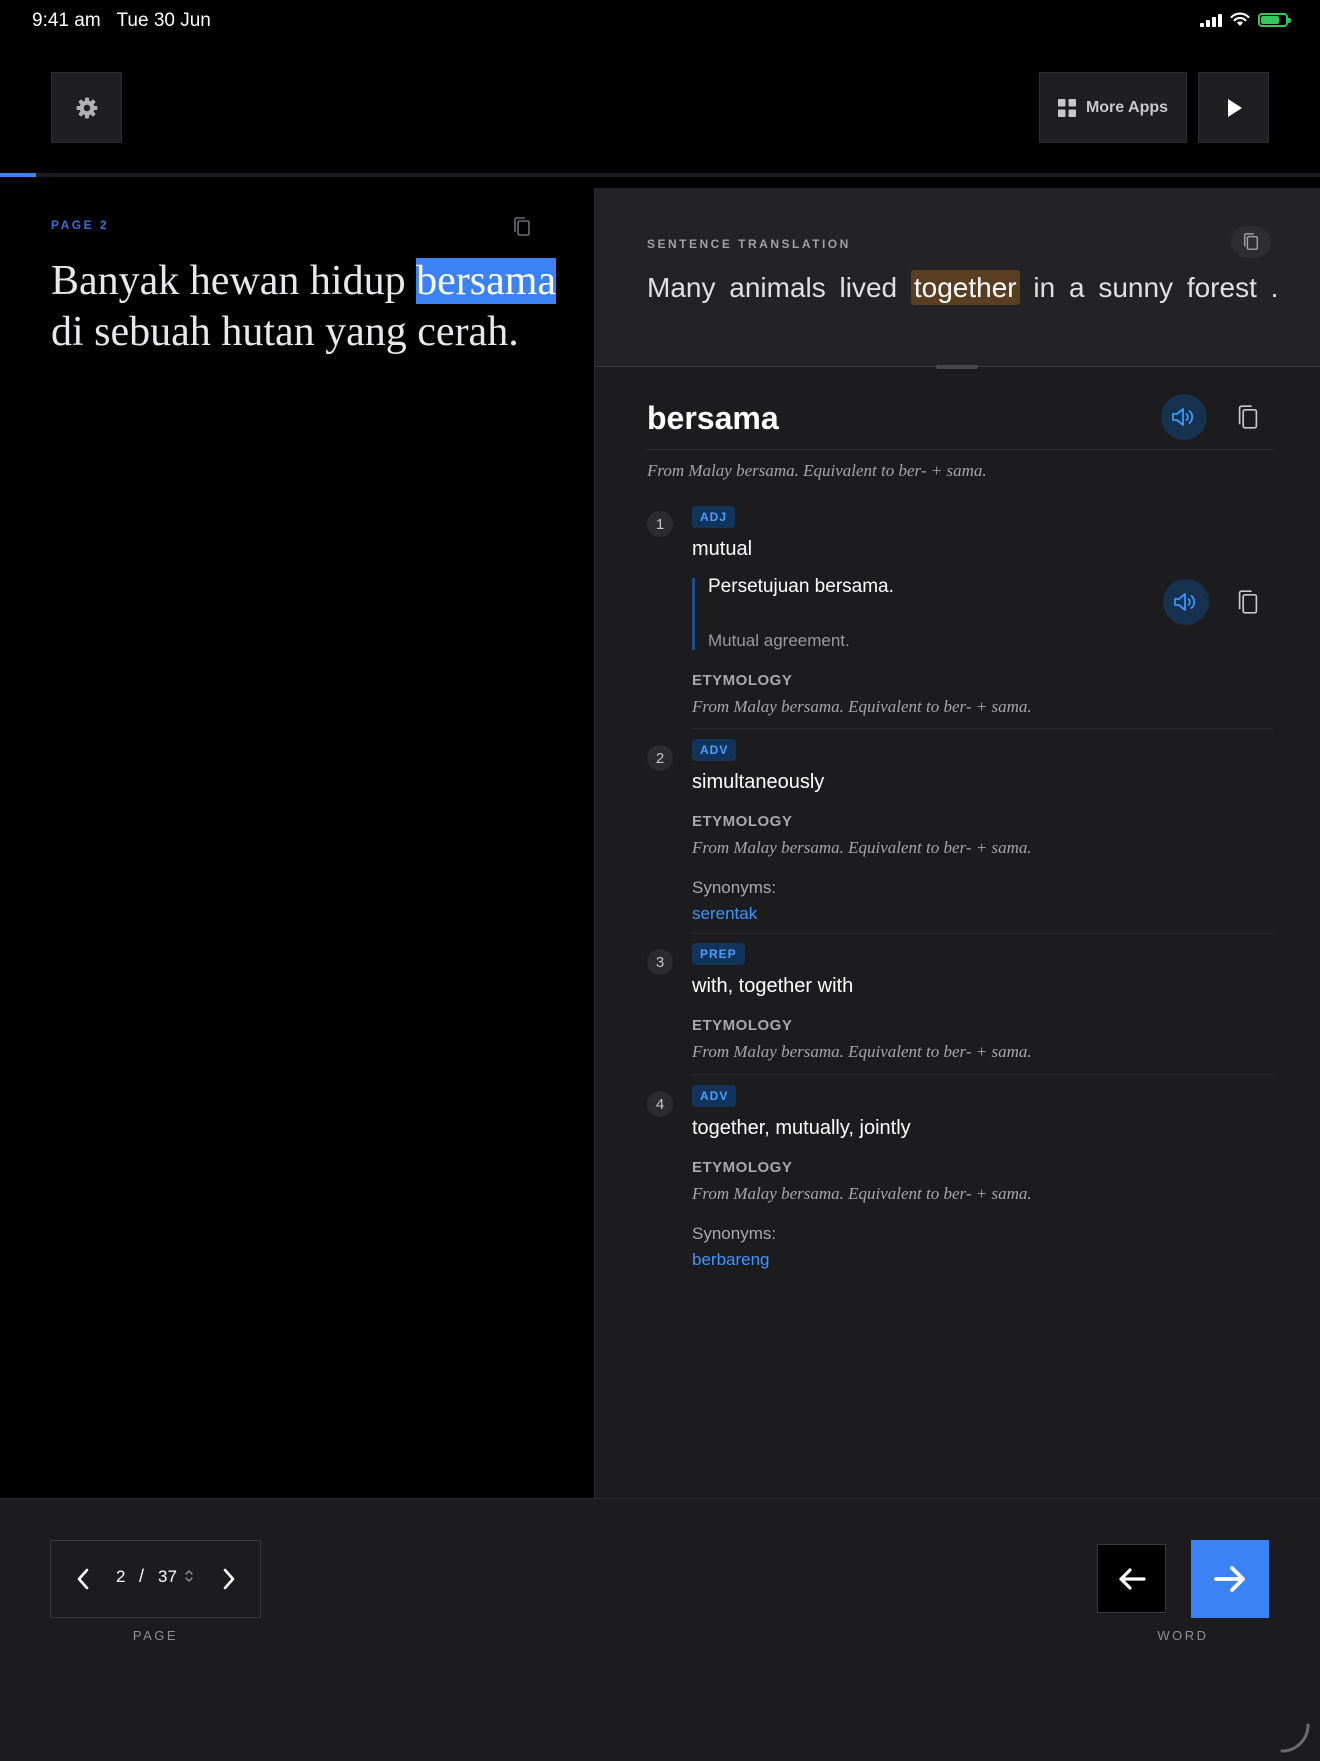  What do you see at coordinates (267, 332) in the screenshot?
I see `source-word: hutan` at bounding box center [267, 332].